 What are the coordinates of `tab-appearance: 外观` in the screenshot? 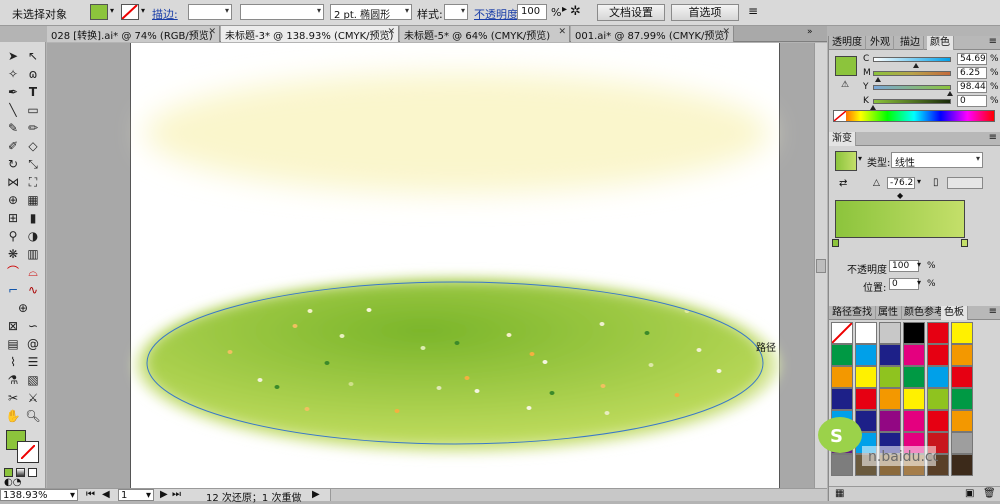 It's located at (880, 43).